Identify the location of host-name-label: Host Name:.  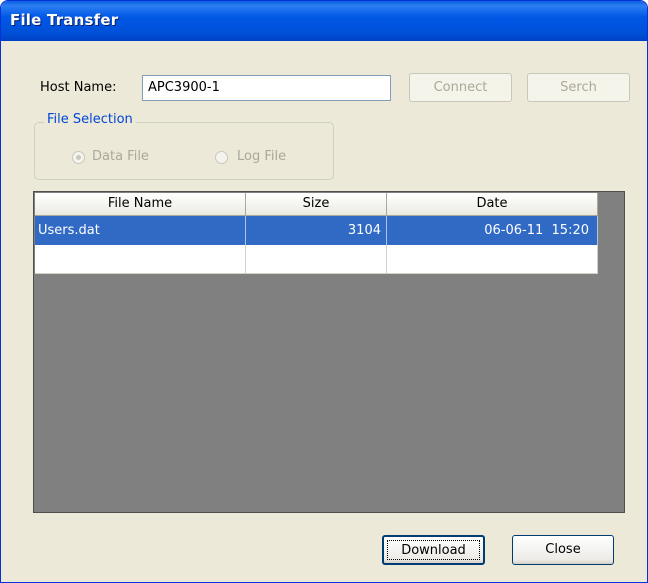
(78, 87).